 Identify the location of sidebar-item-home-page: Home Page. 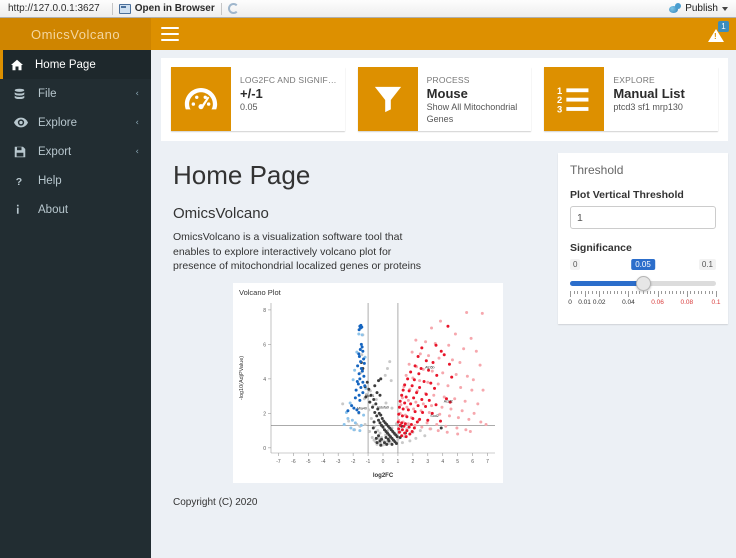
(75, 64).